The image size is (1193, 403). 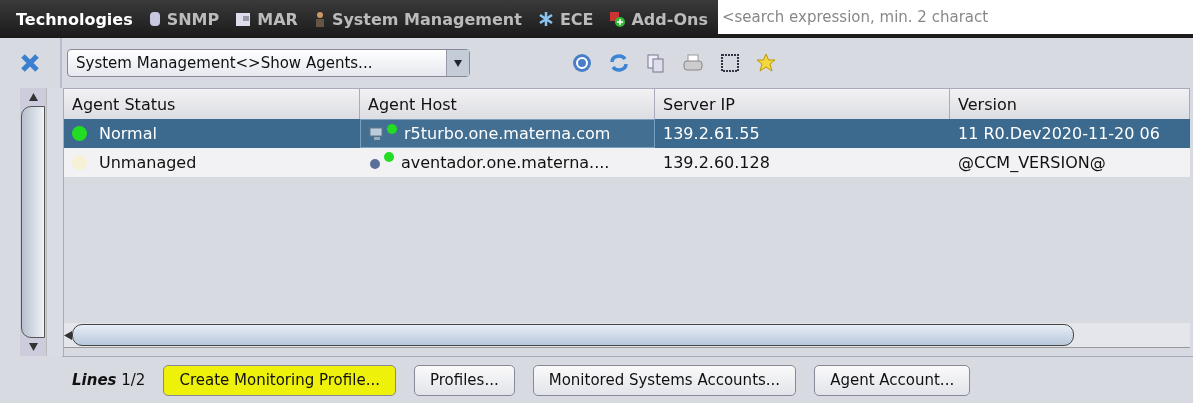 What do you see at coordinates (617, 19) in the screenshot?
I see `add-on-icon` at bounding box center [617, 19].